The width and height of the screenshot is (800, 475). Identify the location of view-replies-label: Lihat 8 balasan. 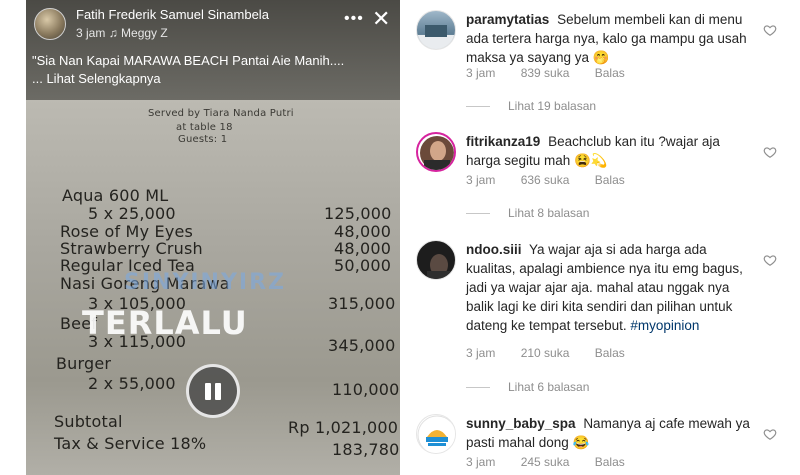
(549, 213).